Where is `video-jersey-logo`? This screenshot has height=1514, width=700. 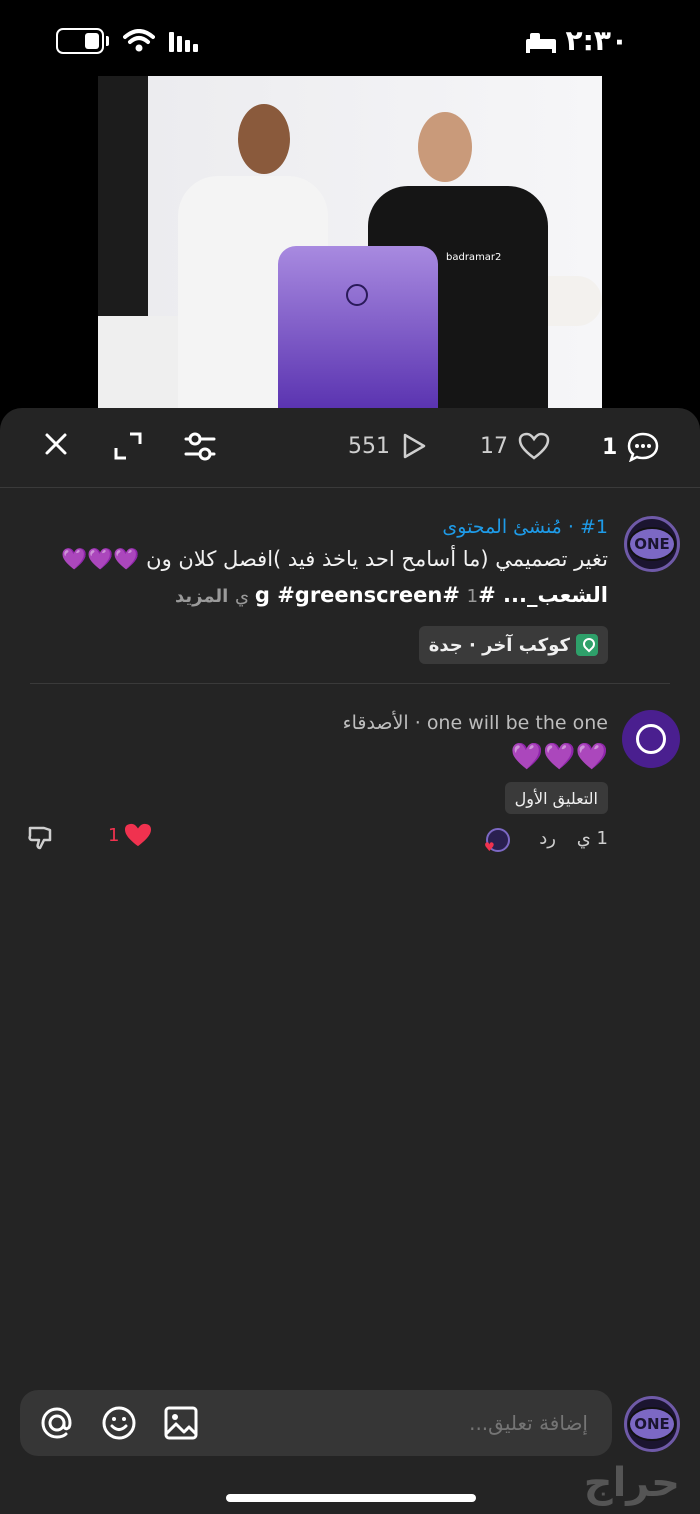
video-jersey-logo is located at coordinates (357, 295).